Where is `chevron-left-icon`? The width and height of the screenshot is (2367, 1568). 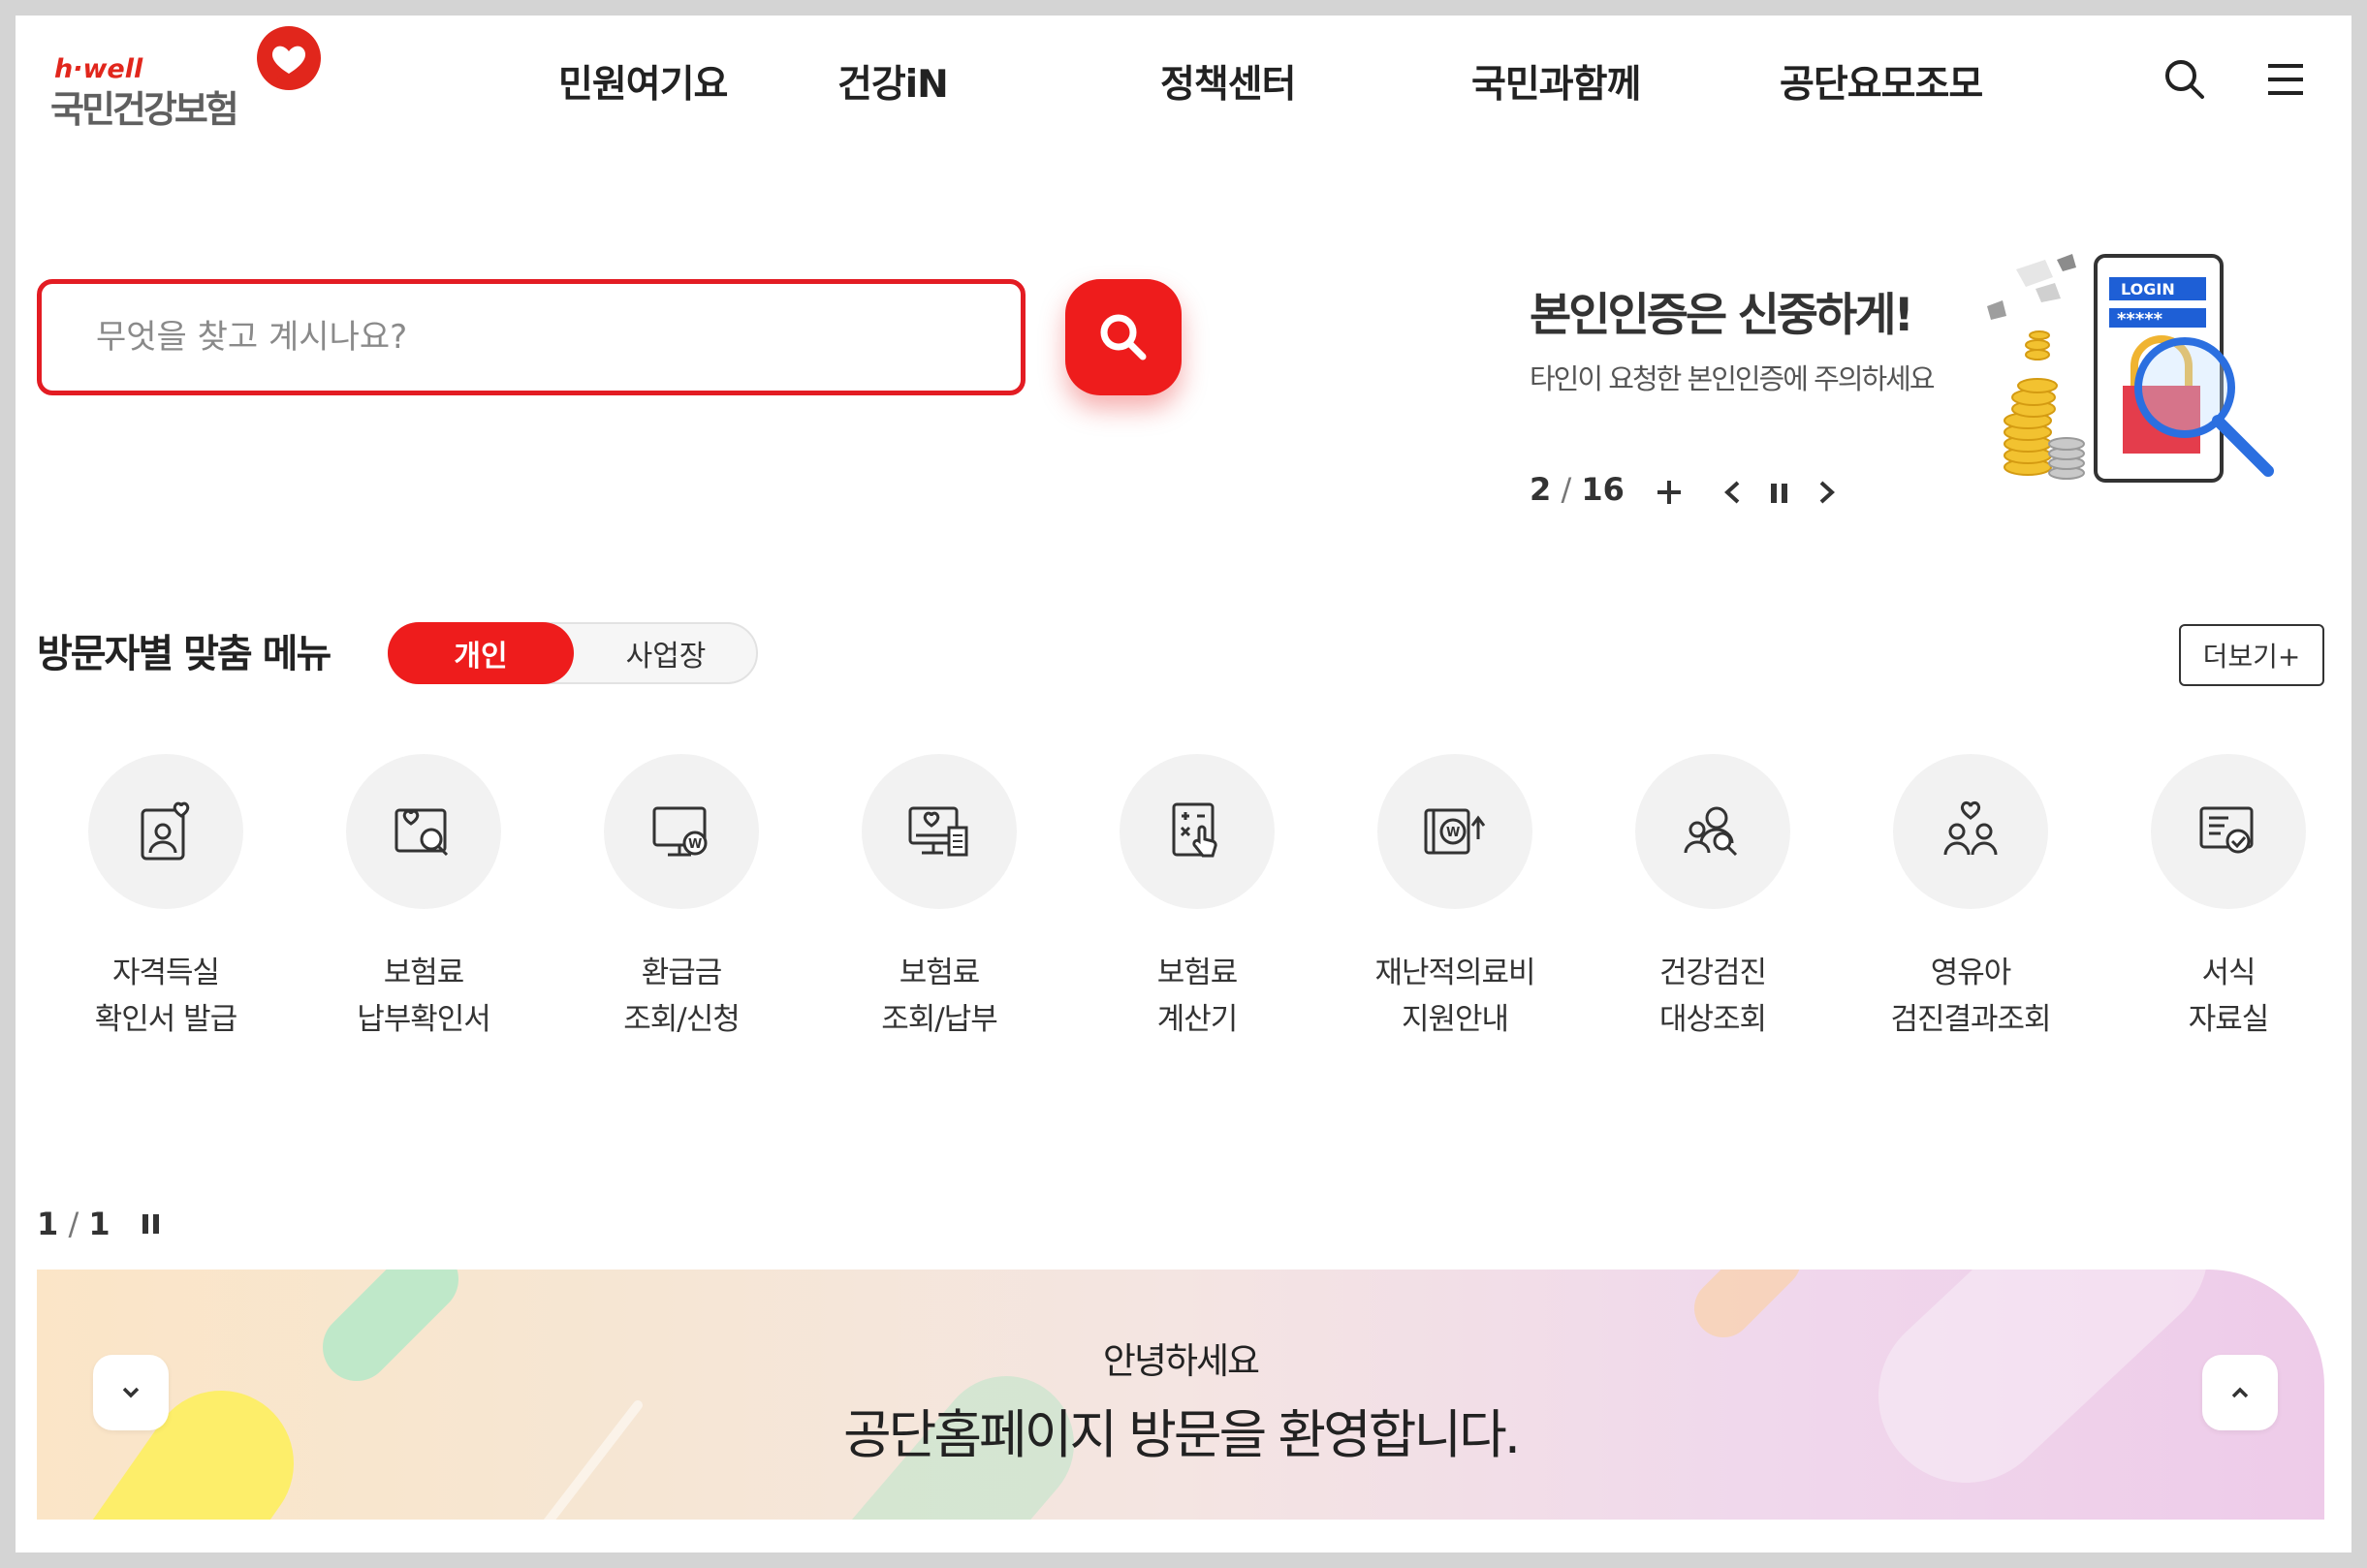
chevron-left-icon is located at coordinates (1734, 492).